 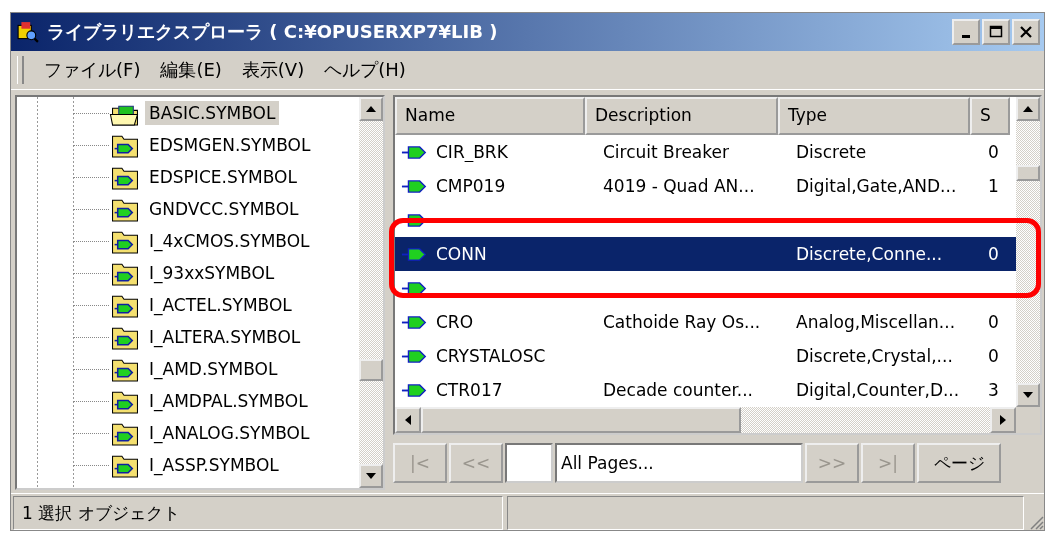 I want to click on tree-item: I_AMDPAL.SYMBOL, so click(x=228, y=401).